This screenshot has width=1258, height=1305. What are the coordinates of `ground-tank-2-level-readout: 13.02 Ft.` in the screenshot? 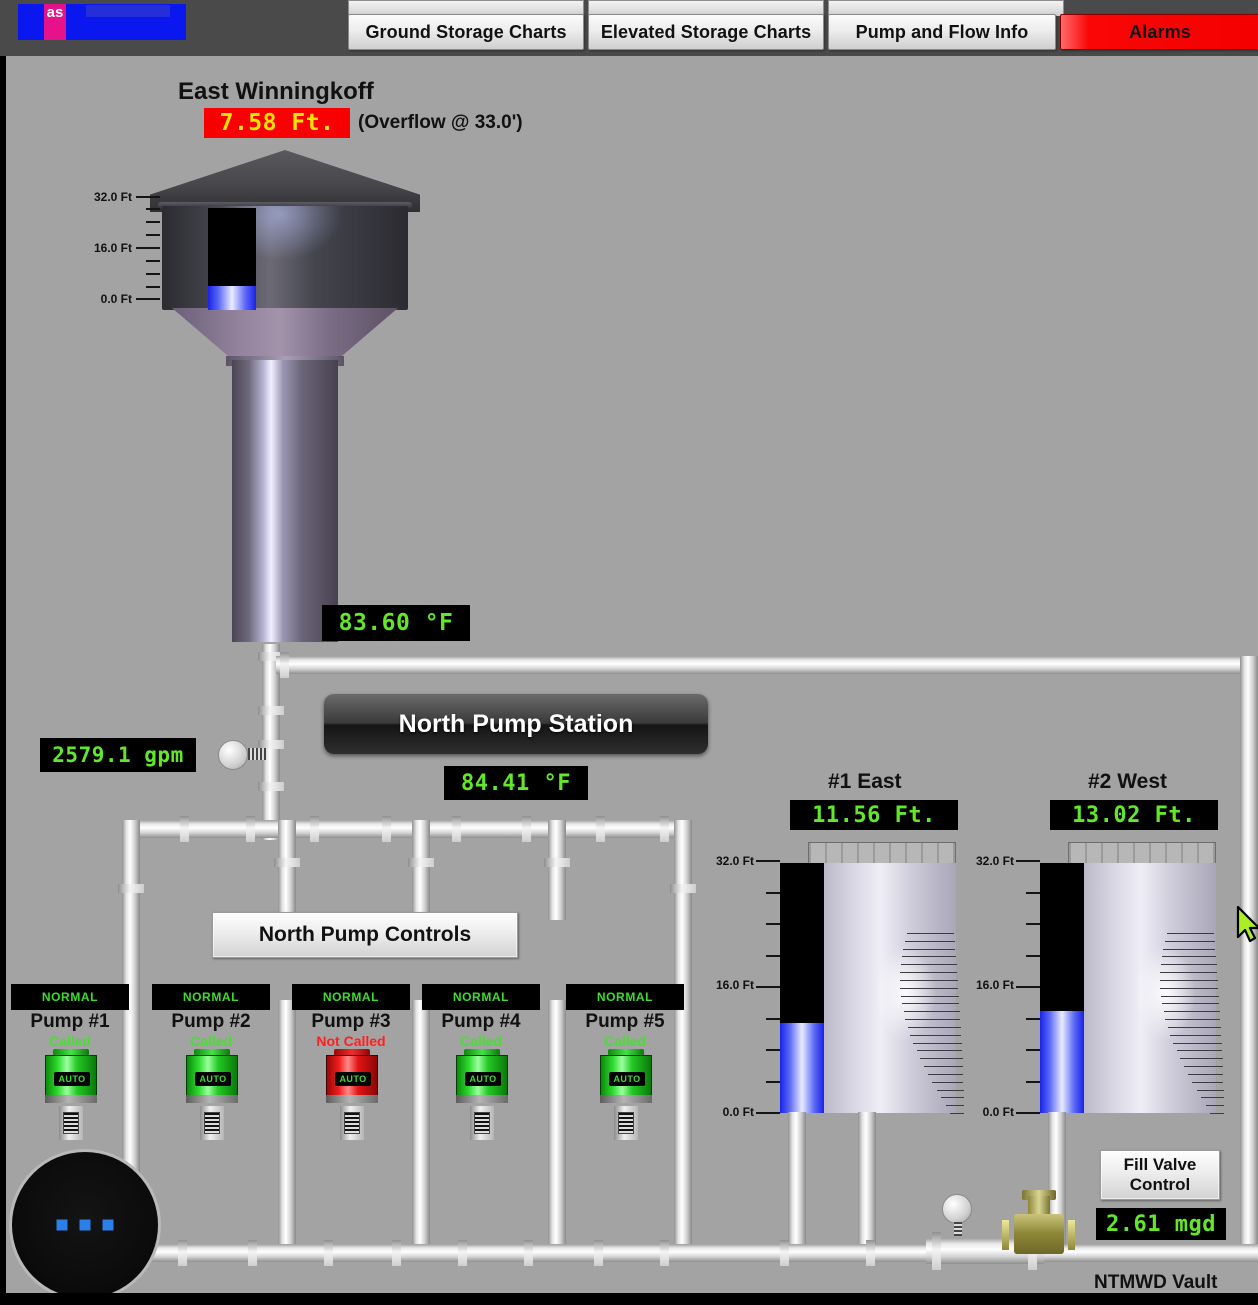 It's located at (1134, 815).